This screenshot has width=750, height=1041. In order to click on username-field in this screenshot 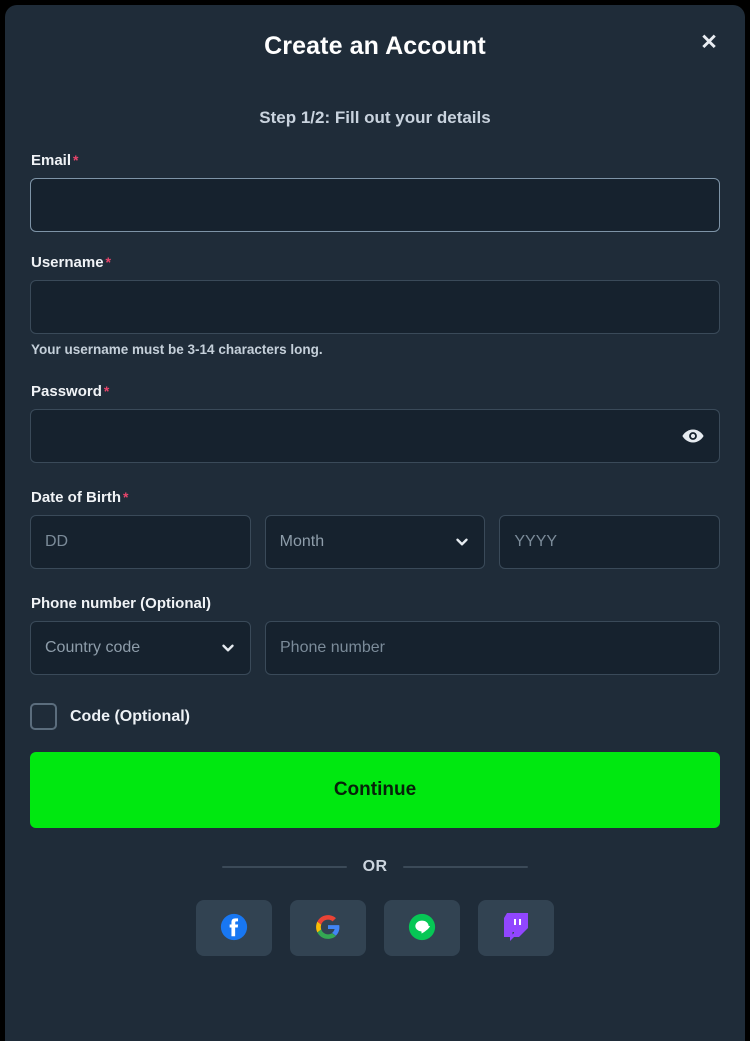, I will do `click(375, 307)`.